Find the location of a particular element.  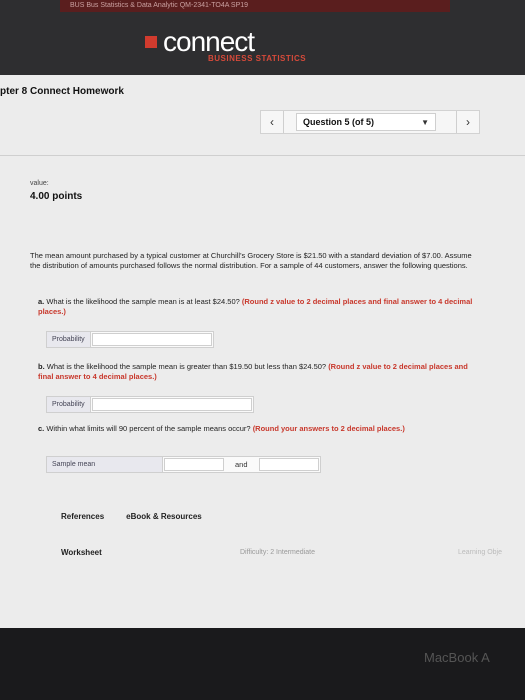

part-b-answer-row: Probability is located at coordinates (150, 404).